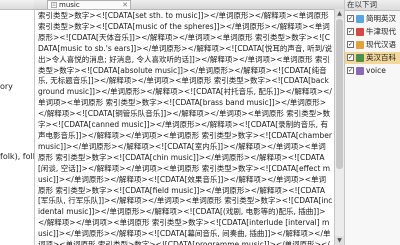 This screenshot has width=400, height=245. I want to click on vertical-scrollbar: ▲ ▼, so click(339, 127).